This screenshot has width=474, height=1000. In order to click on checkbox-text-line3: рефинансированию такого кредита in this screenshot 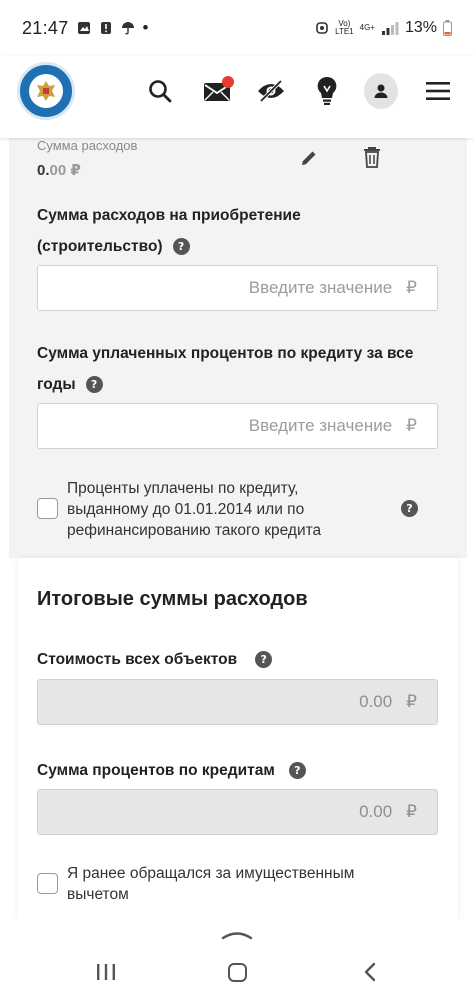, I will do `click(194, 530)`.